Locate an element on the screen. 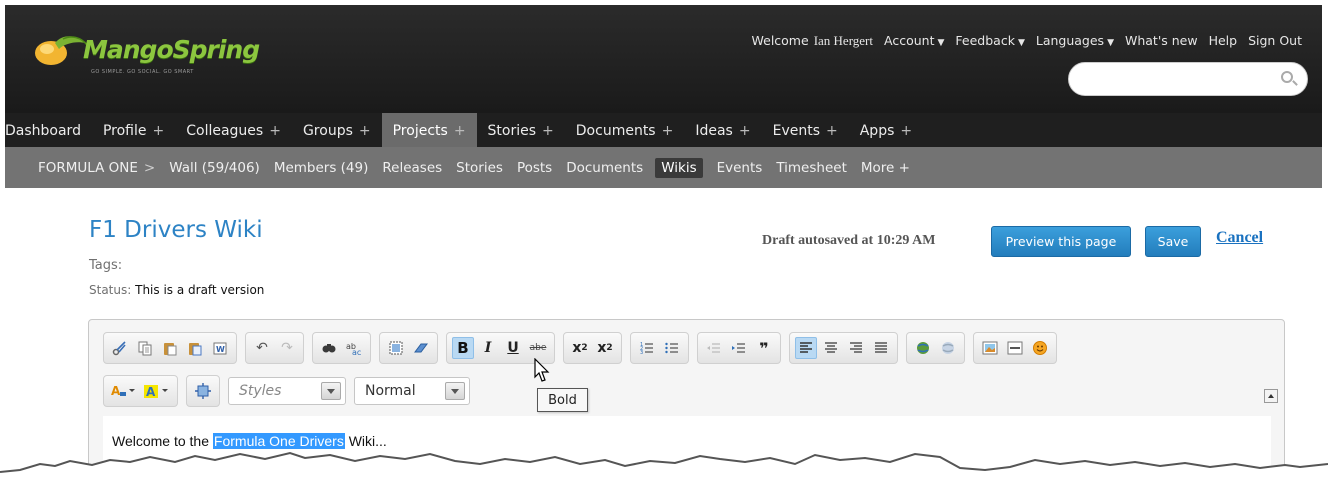 This screenshot has width=1328, height=490. svg-text: A is located at coordinates (151, 392).